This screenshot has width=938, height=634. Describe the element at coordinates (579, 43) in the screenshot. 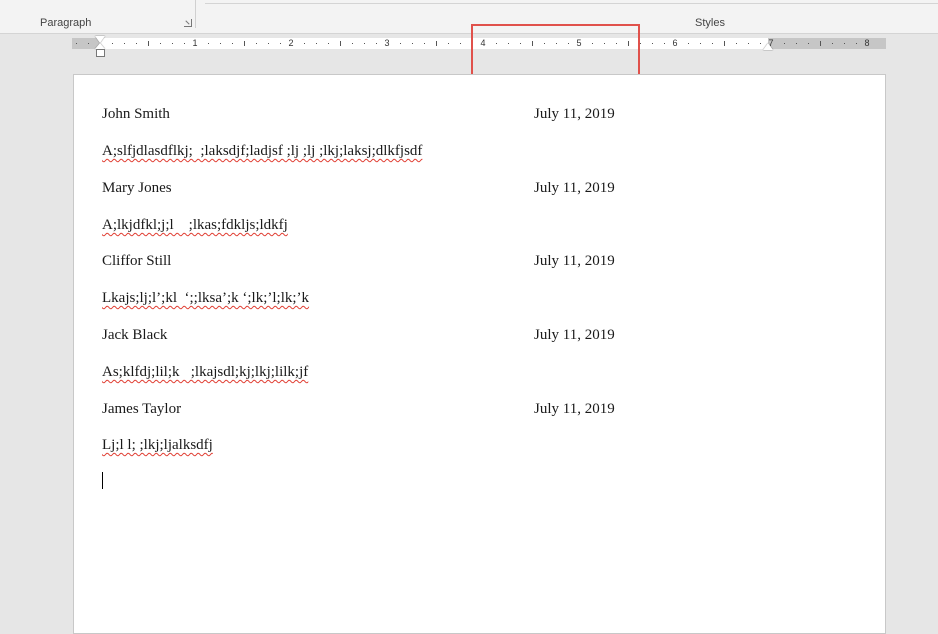

I see `ruler-number: 5` at that location.